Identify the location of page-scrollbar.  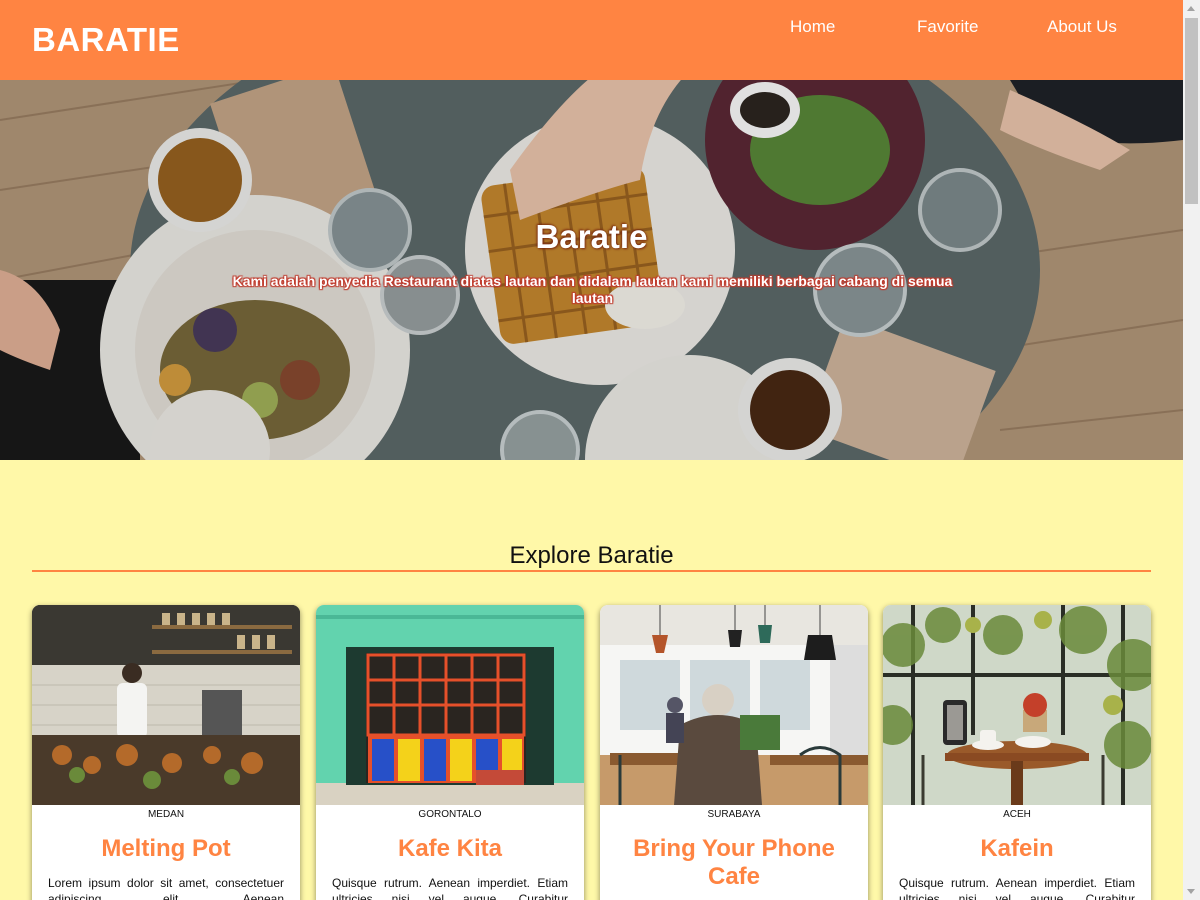
(1191, 450).